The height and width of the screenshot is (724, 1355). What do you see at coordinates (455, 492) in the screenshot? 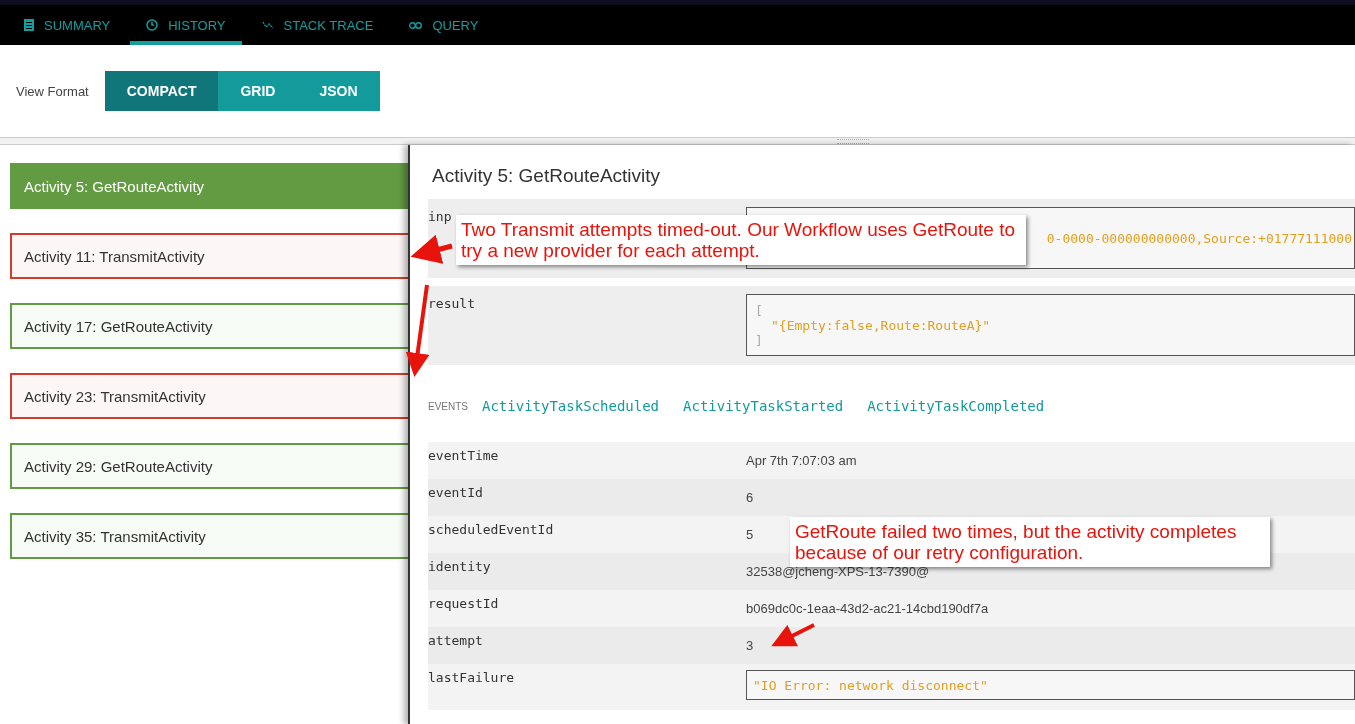
I see `field-key: eventId` at bounding box center [455, 492].